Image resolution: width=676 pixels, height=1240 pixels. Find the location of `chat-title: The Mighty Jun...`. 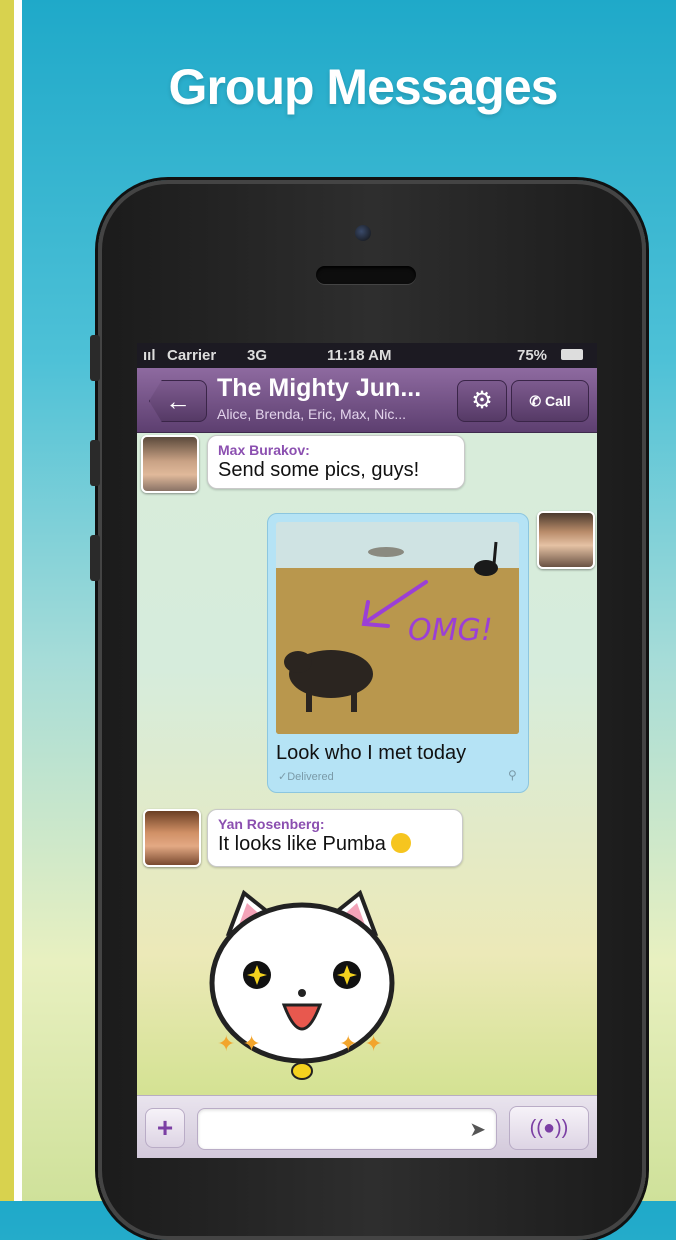

chat-title: The Mighty Jun... is located at coordinates (319, 388).